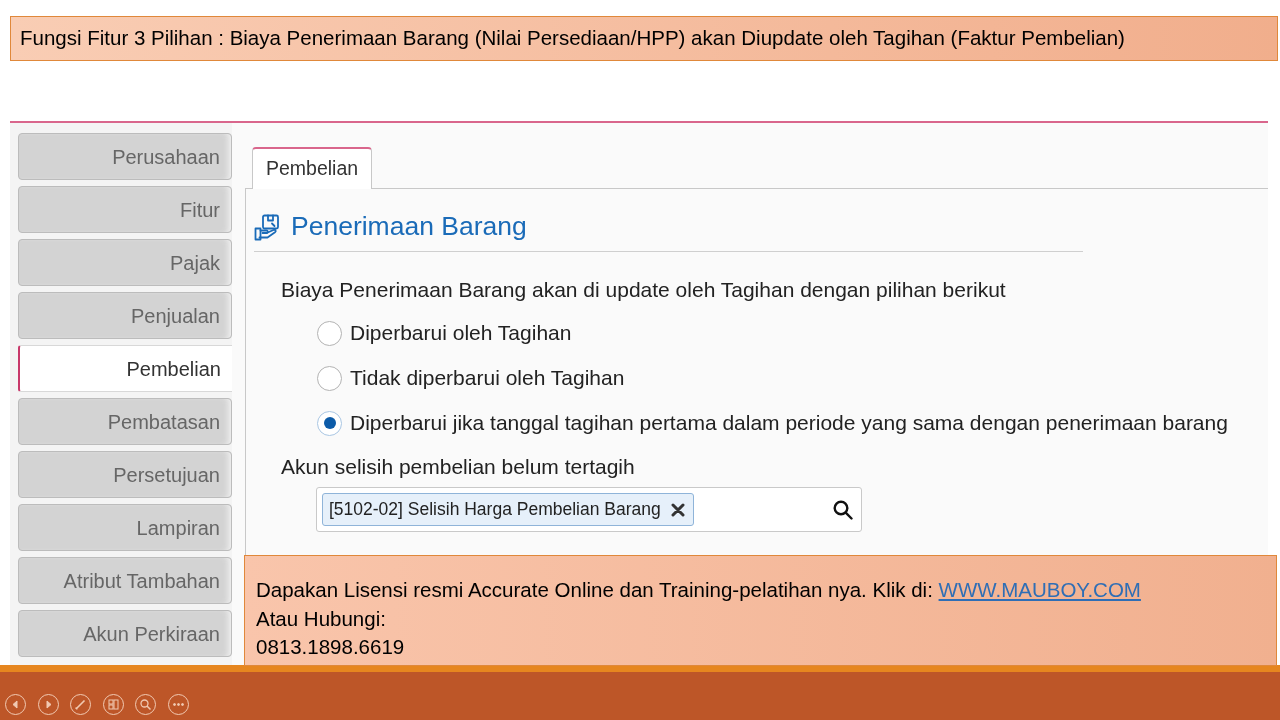  Describe the element at coordinates (125, 527) in the screenshot. I see `sidebar-item: Lampiran` at that location.